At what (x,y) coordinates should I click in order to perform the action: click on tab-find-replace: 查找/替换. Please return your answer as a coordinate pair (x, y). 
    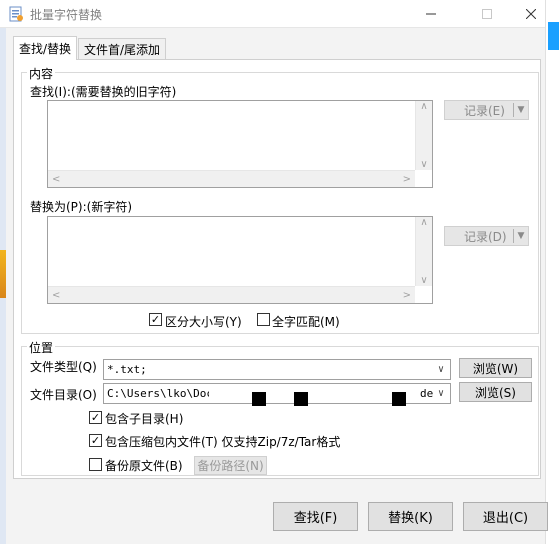
    Looking at the image, I should click on (45, 48).